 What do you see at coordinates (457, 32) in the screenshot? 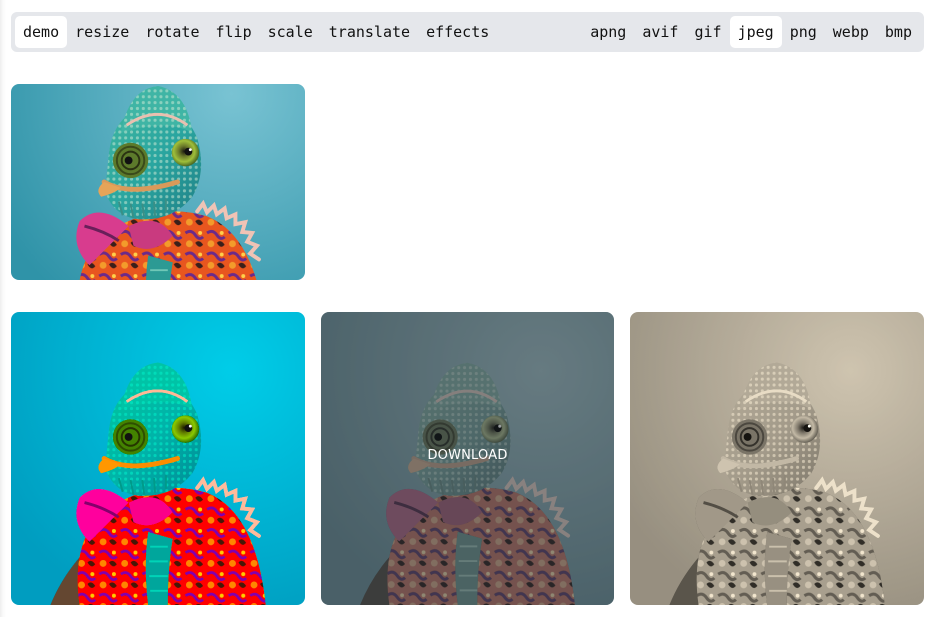
I see `tab-effects: effects` at bounding box center [457, 32].